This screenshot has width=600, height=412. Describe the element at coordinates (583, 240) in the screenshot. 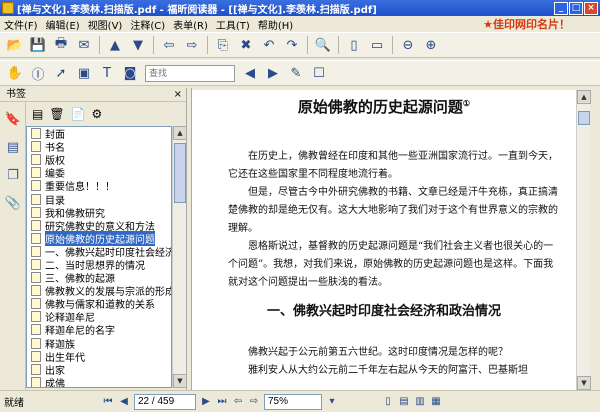

I see `document-scrollbar: ▲ ▼` at that location.